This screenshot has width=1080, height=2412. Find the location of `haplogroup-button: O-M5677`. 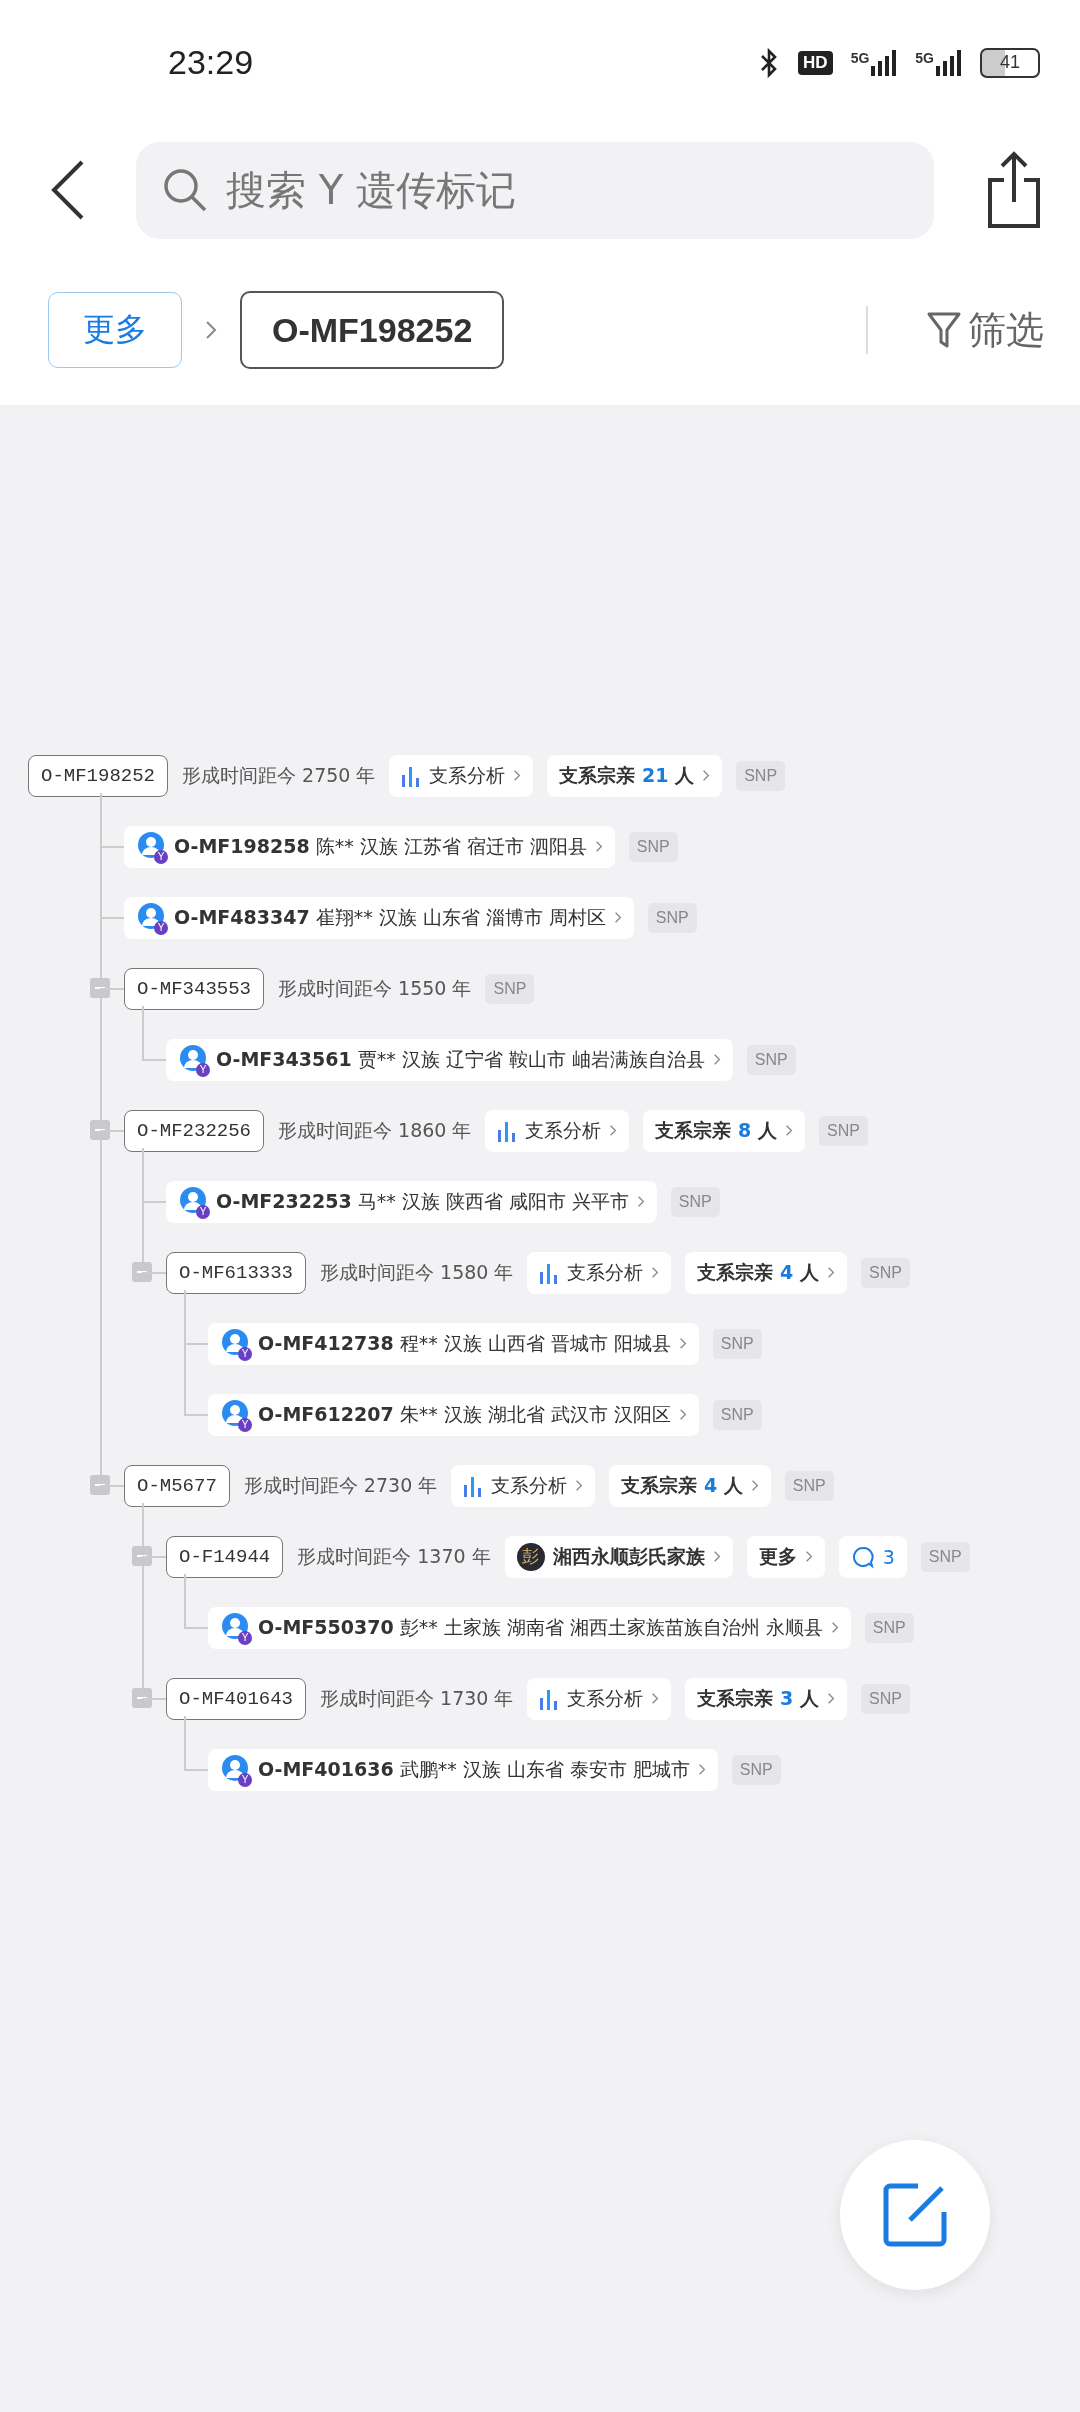

haplogroup-button: O-M5677 is located at coordinates (177, 1485).